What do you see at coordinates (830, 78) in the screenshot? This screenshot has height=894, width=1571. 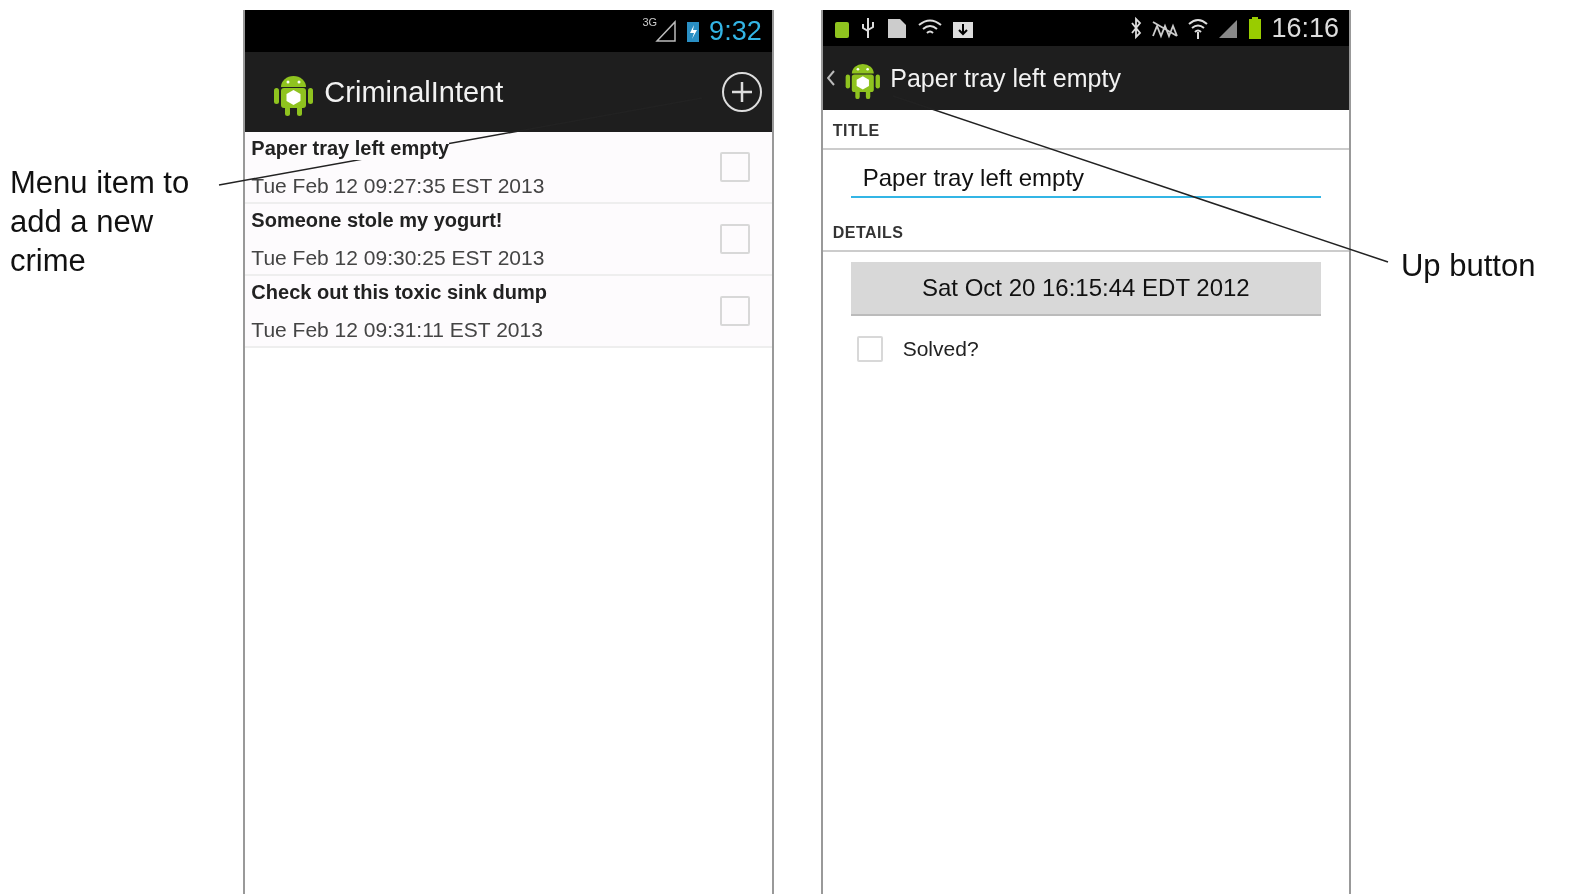 I see `back-caret-icon` at bounding box center [830, 78].